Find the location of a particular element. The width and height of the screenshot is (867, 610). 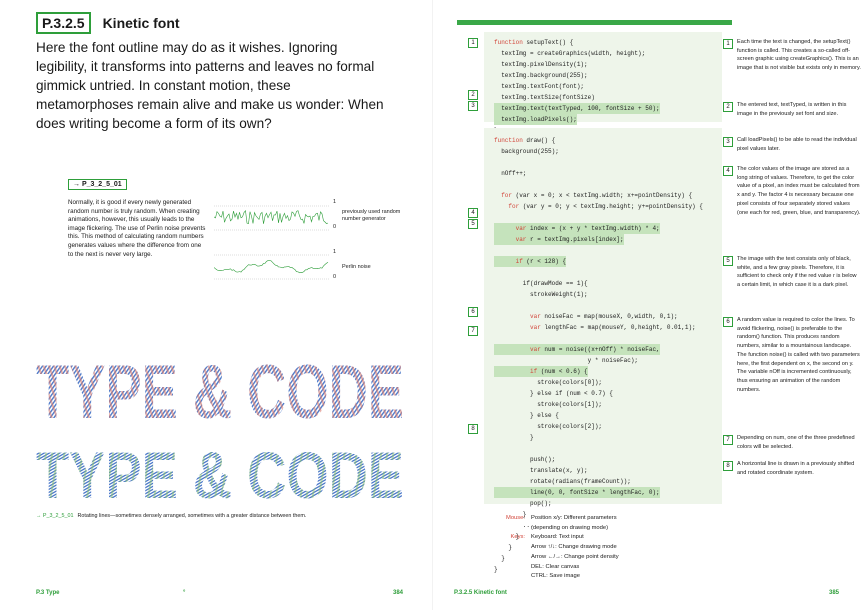

footer-mark: ° is located at coordinates (184, 593).